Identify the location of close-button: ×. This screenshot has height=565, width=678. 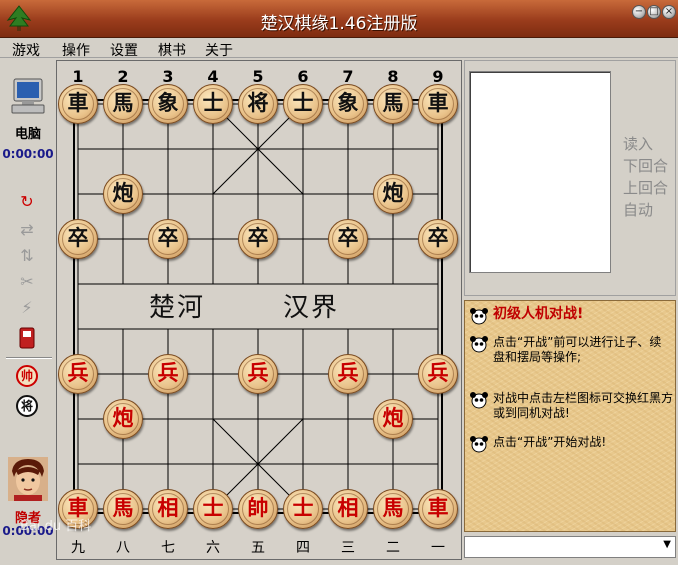
(669, 12).